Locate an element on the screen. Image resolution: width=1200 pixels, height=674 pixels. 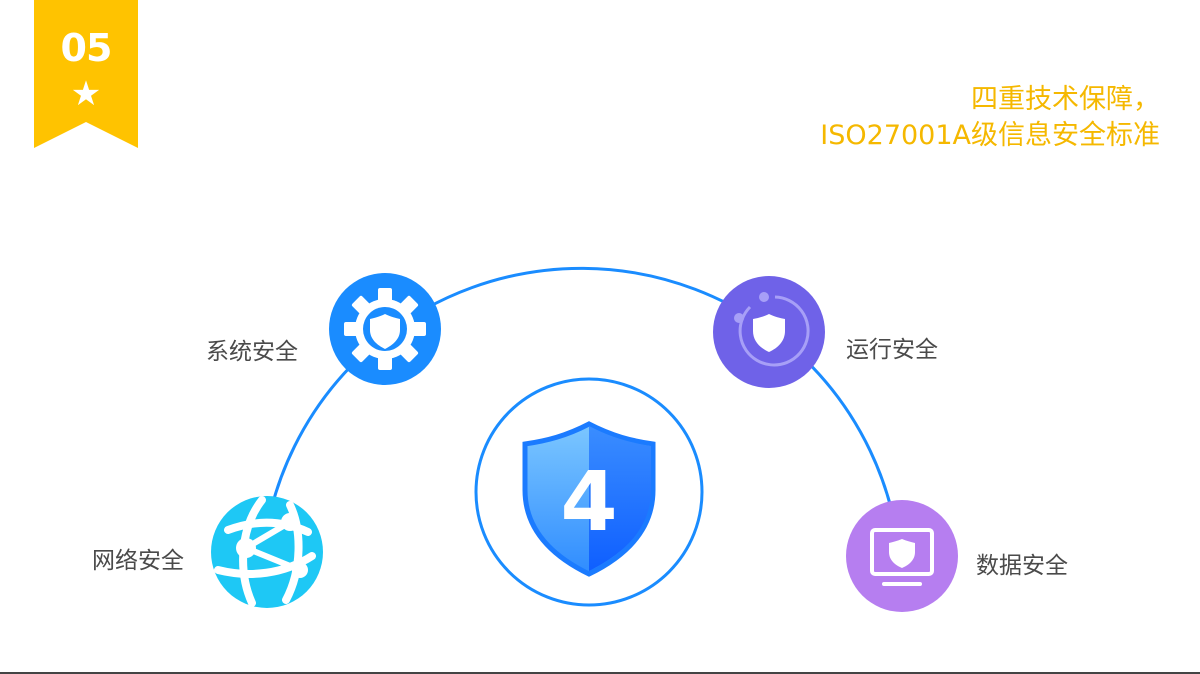
node-operation-security is located at coordinates (769, 332).